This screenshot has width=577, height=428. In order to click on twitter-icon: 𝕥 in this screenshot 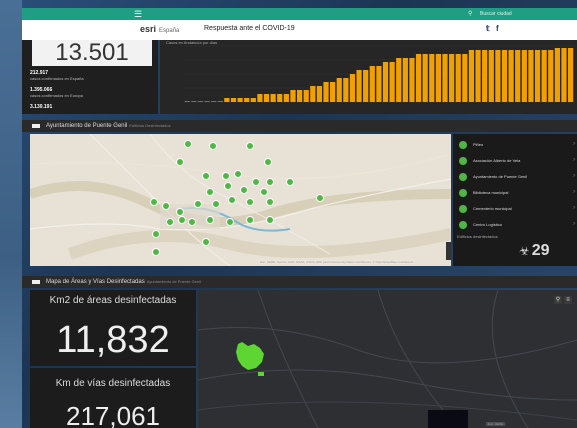, I will do `click(488, 28)`.